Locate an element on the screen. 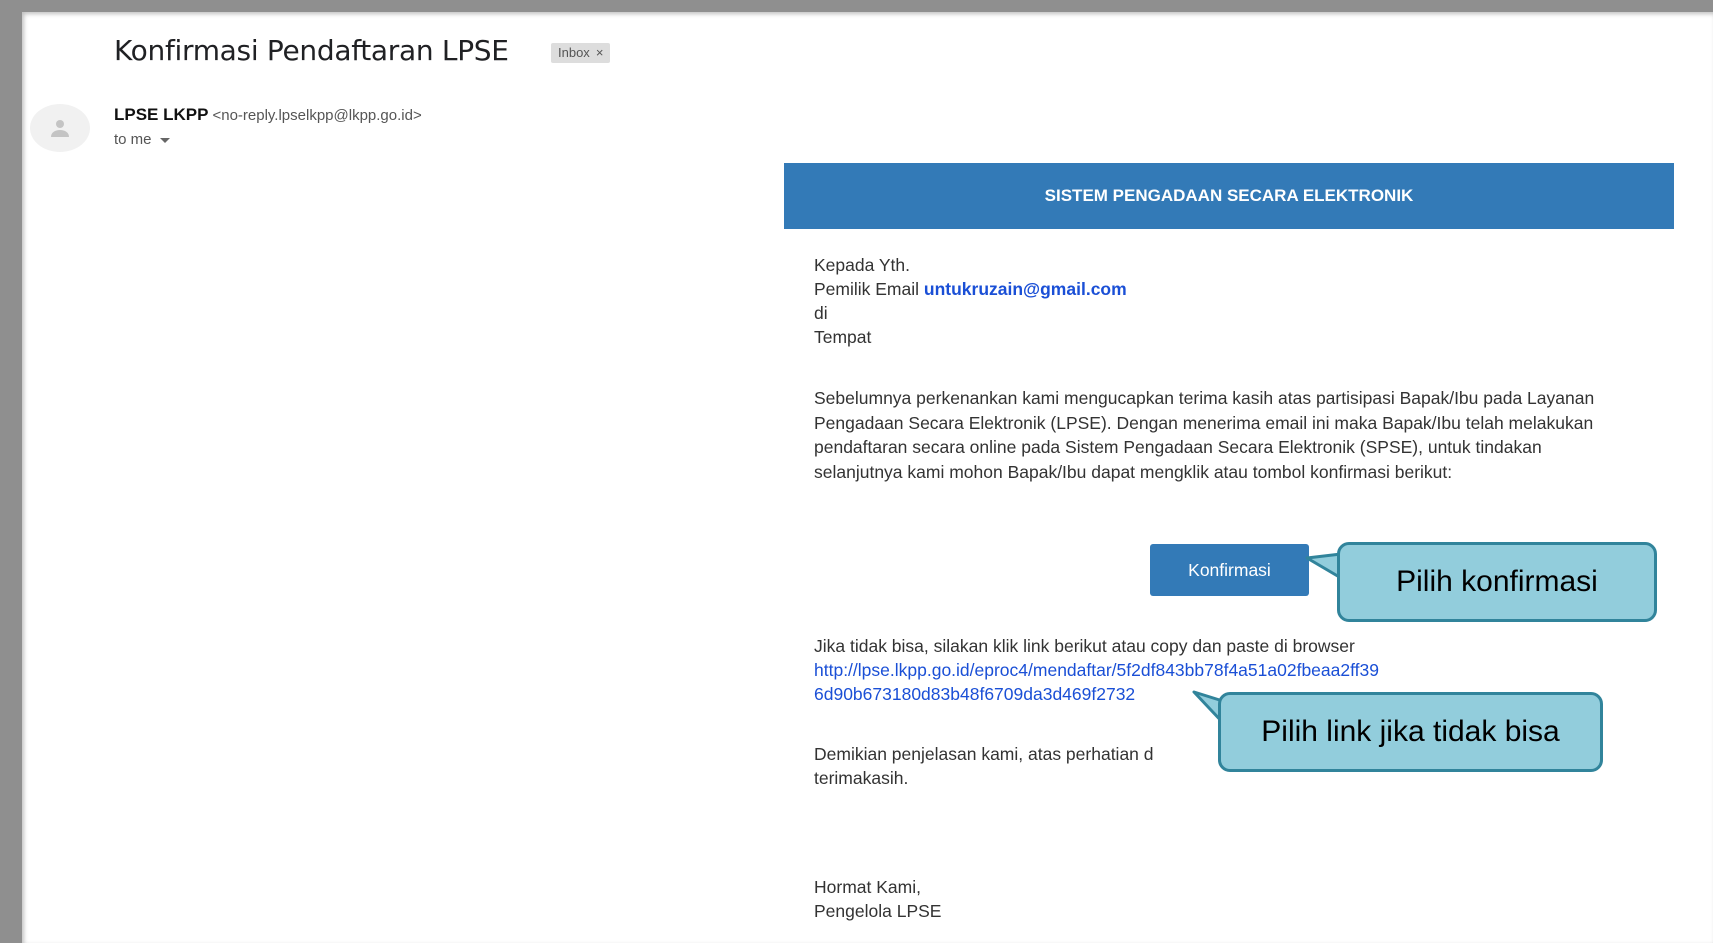  signoff-line-1: Hormat Kami, is located at coordinates (867, 887).